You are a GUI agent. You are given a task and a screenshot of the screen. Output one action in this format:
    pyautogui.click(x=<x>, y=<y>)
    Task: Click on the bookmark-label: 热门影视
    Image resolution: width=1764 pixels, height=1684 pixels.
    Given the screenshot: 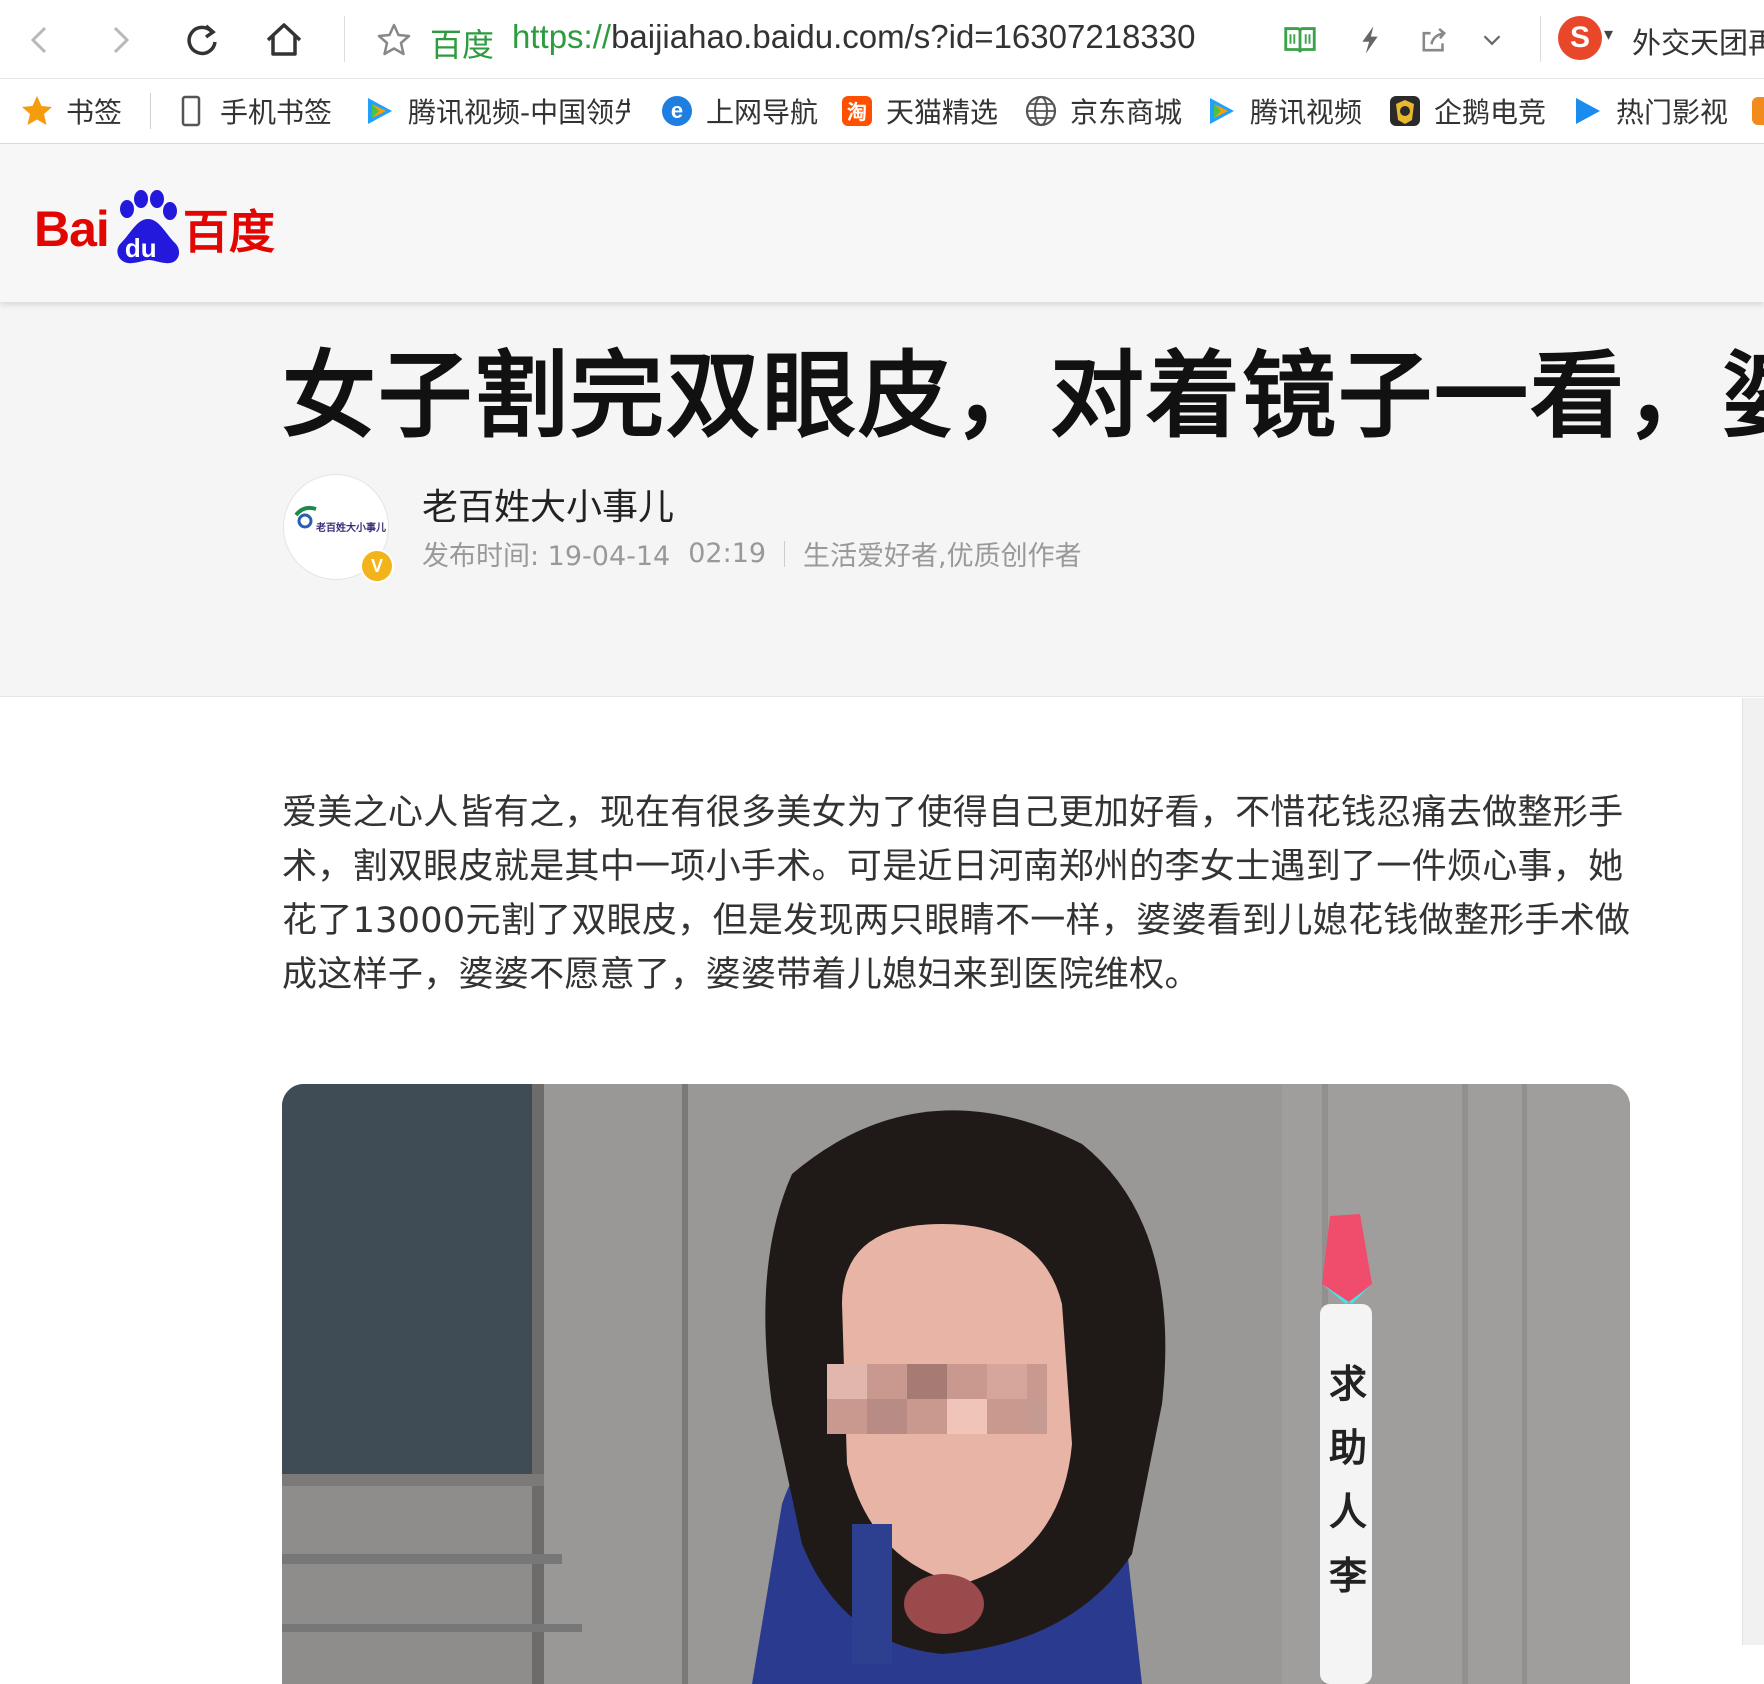 What is the action you would take?
    pyautogui.click(x=1672, y=112)
    